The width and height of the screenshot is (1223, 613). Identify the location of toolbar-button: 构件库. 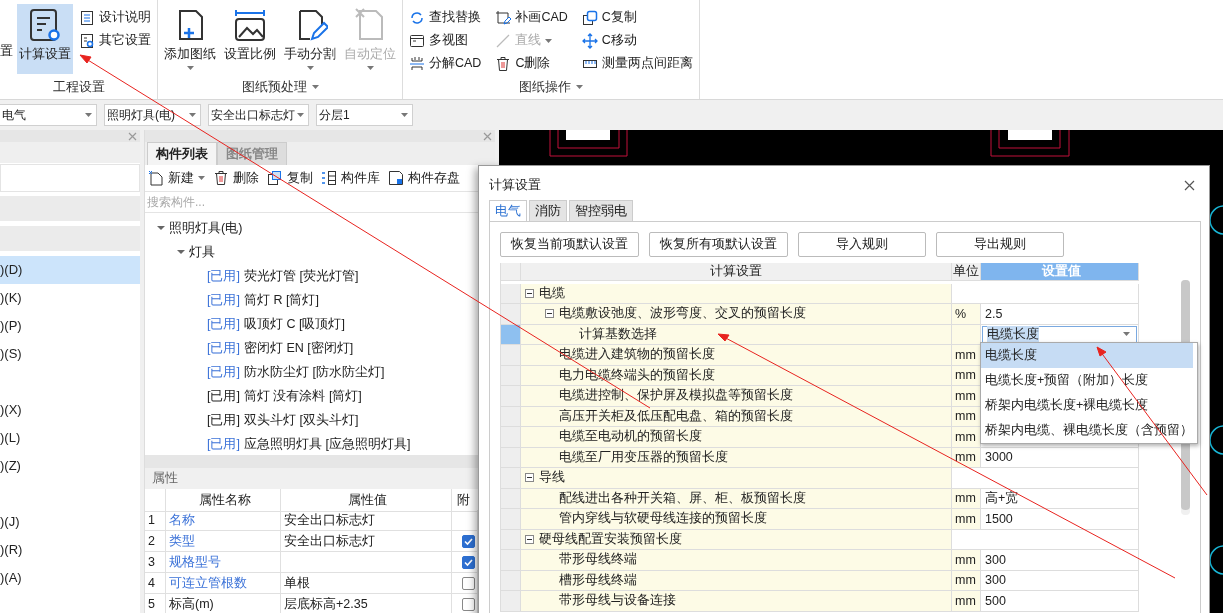
(350, 178).